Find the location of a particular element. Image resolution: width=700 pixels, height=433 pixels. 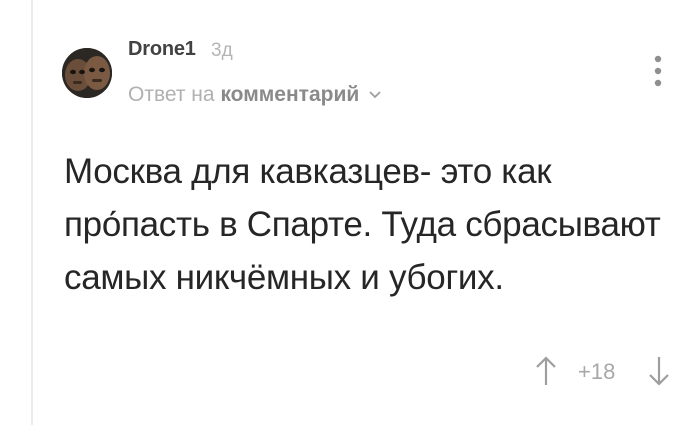

arrow-down-icon is located at coordinates (659, 373).